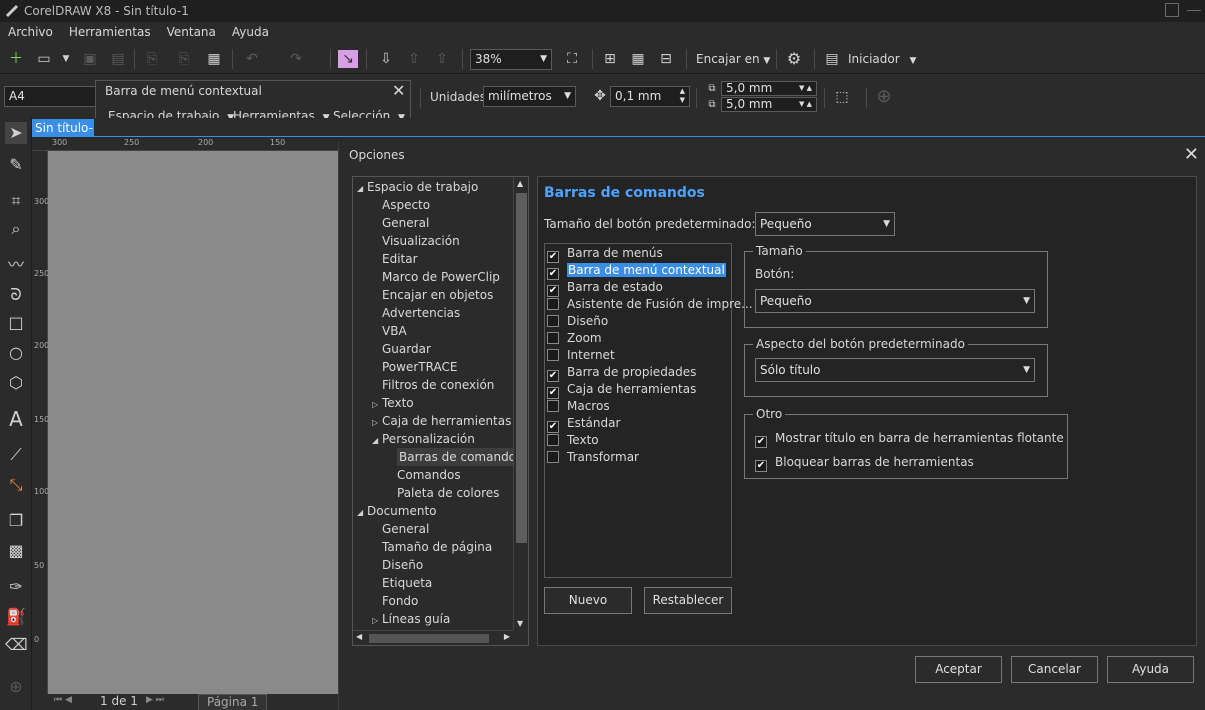  Describe the element at coordinates (16, 353) in the screenshot. I see `ellipse-tool-icon: ○` at that location.